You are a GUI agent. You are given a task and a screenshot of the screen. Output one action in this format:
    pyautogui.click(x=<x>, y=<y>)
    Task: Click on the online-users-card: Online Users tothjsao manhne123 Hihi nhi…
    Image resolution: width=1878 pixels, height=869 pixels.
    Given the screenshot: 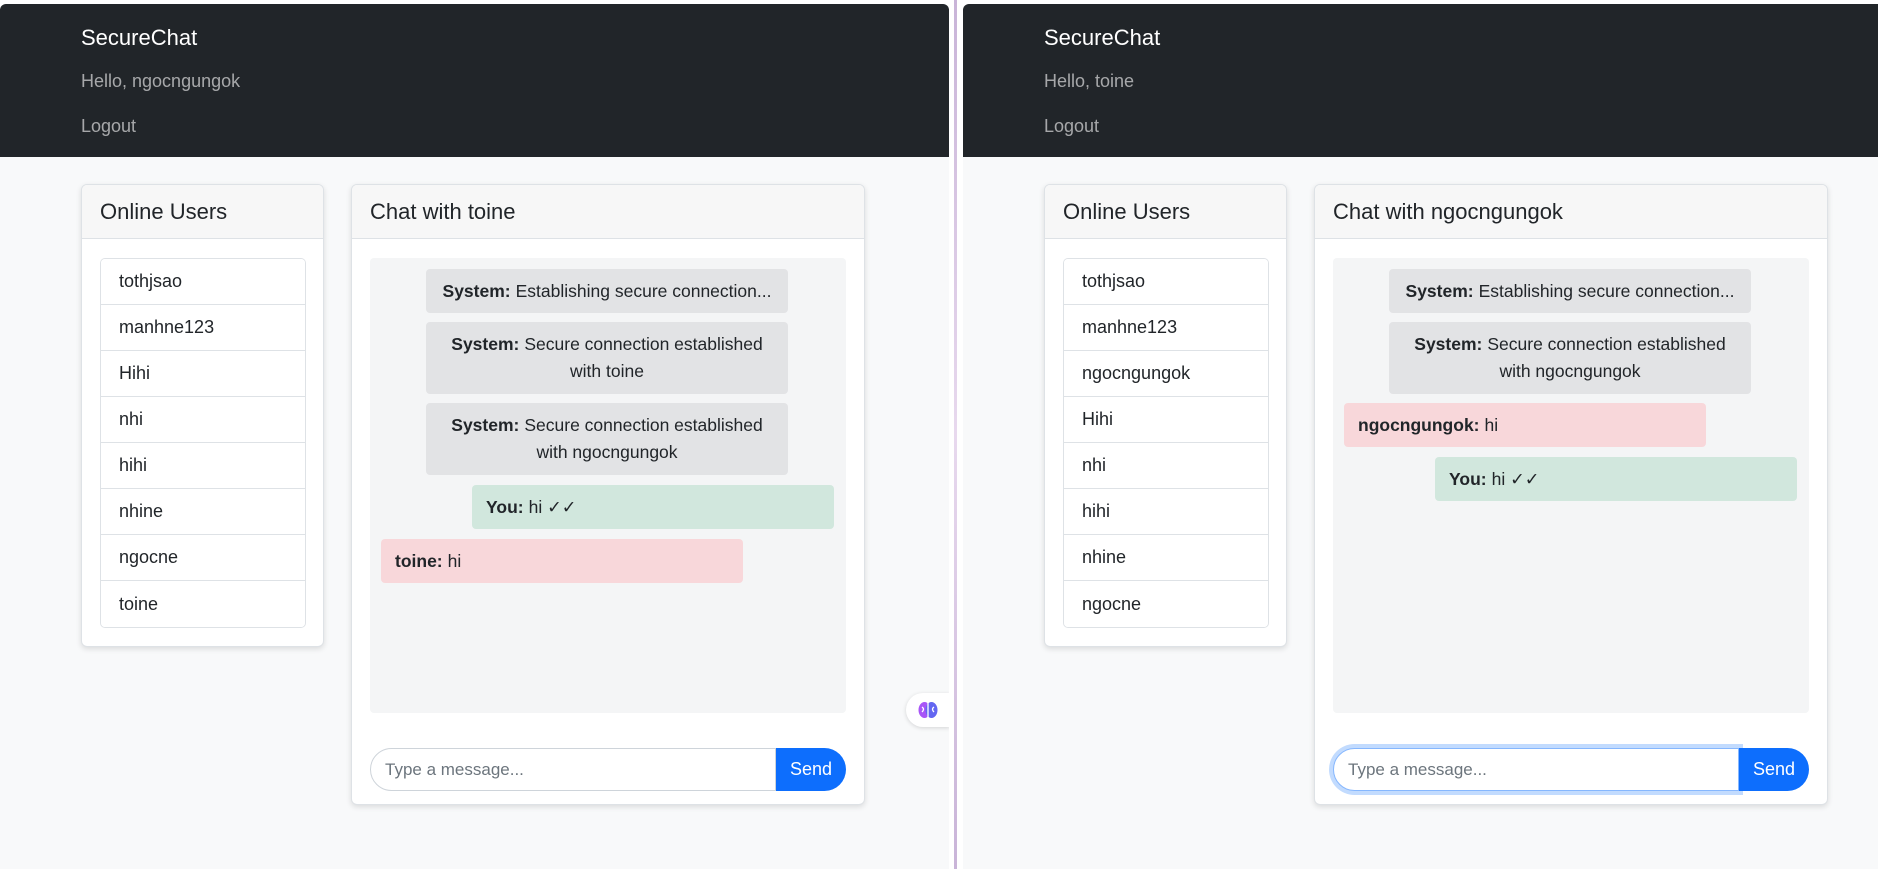 What is the action you would take?
    pyautogui.click(x=202, y=415)
    